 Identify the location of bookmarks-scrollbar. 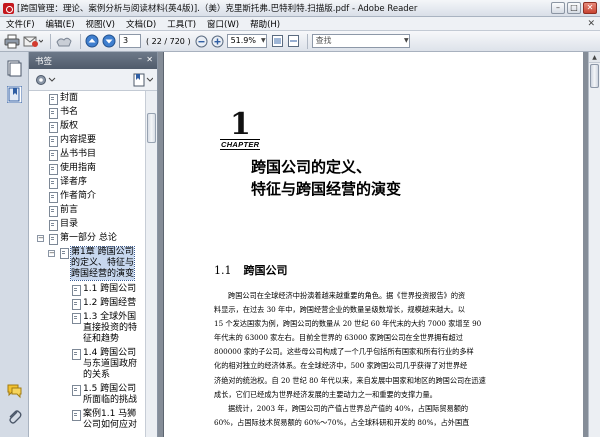
(151, 264).